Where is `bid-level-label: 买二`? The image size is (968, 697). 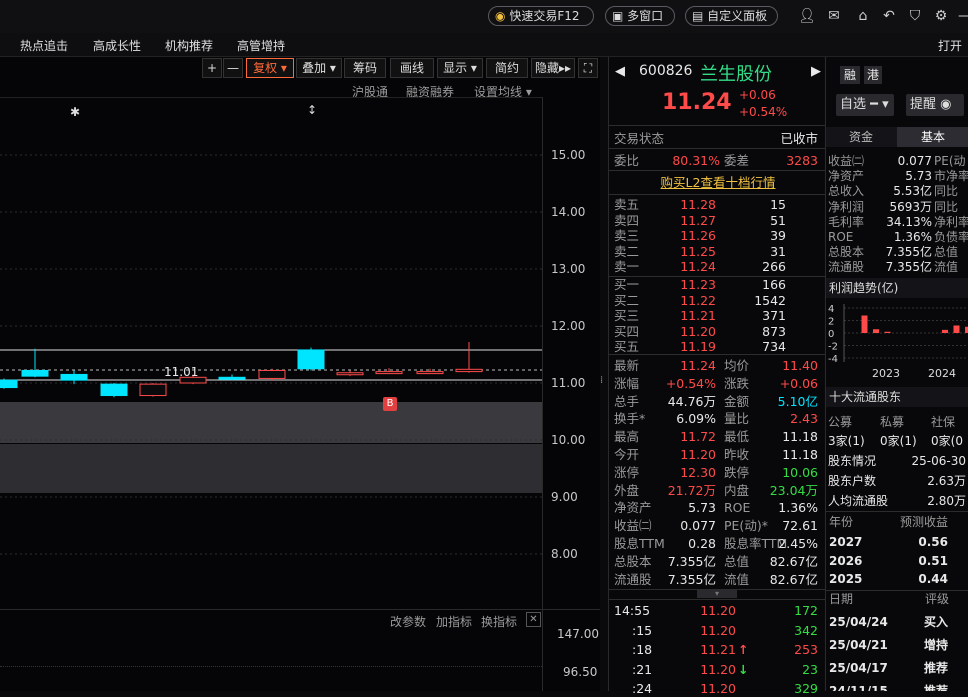
bid-level-label: 买二 is located at coordinates (627, 300).